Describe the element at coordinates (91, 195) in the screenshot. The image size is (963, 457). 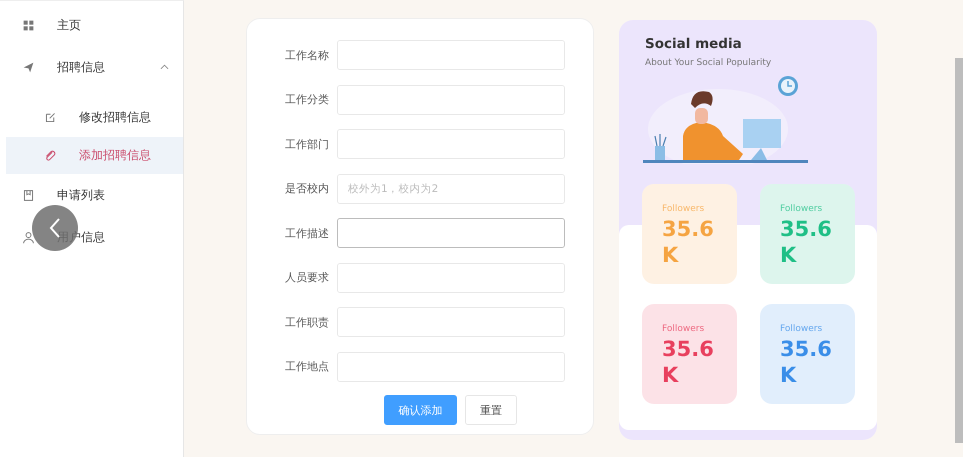
I see `menu-item: 申请列表` at that location.